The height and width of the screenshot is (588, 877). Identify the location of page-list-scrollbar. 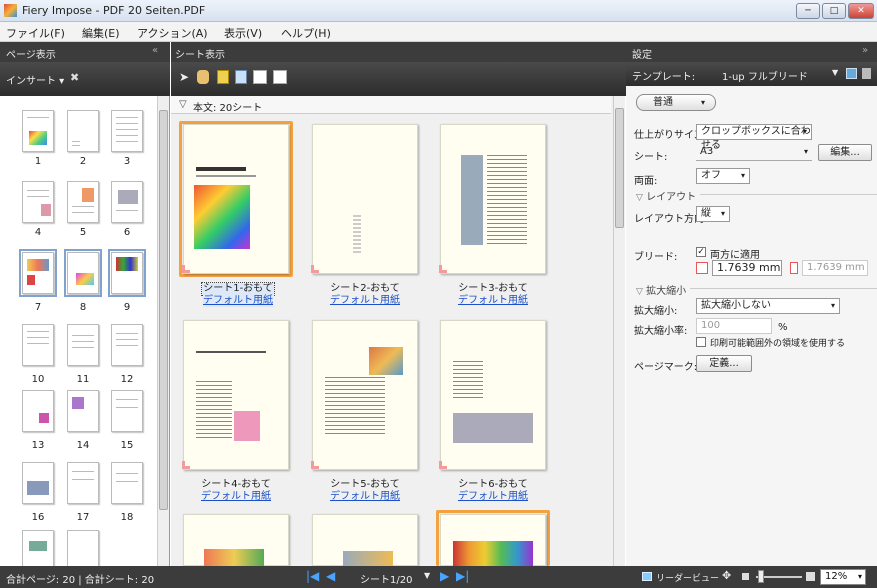
(163, 331).